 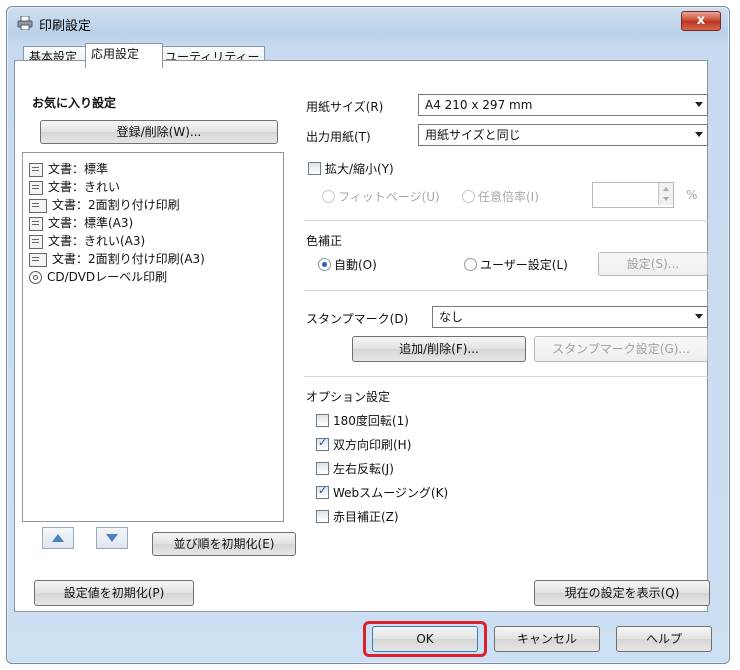 What do you see at coordinates (425, 639) in the screenshot?
I see `ok-button-highlight` at bounding box center [425, 639].